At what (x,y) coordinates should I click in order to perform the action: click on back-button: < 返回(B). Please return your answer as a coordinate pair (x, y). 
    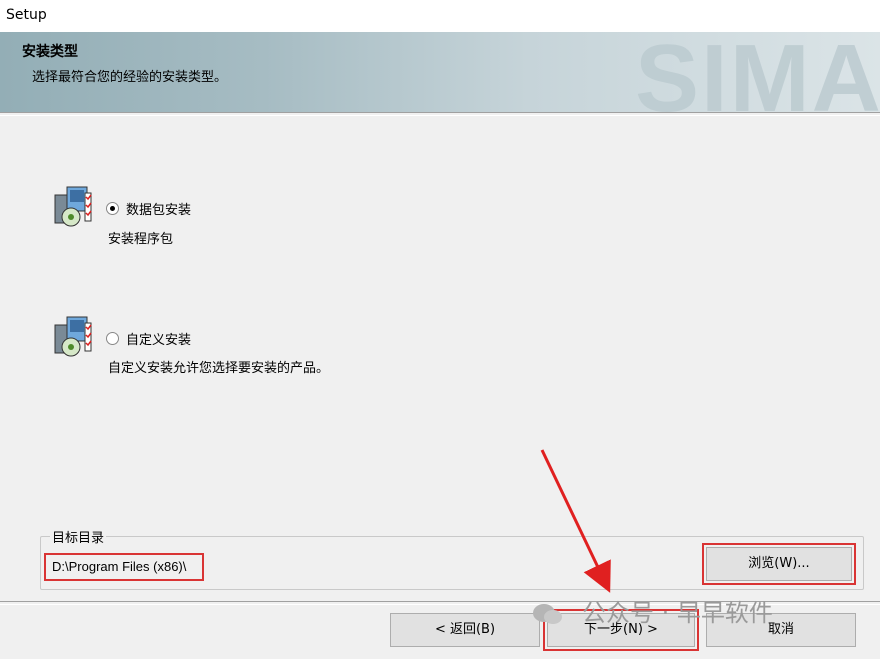
    Looking at the image, I should click on (465, 630).